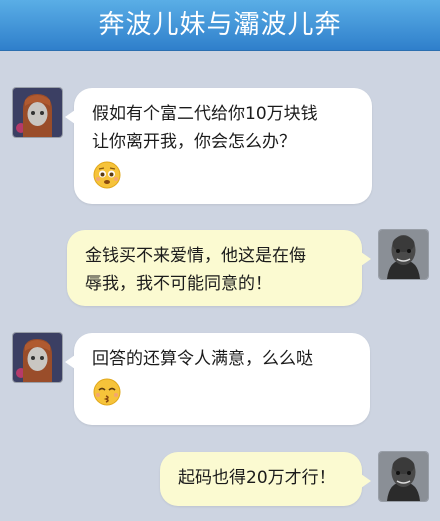  I want to click on chat-title-bar: 奔波儿妹与灞波儿奔, so click(220, 25).